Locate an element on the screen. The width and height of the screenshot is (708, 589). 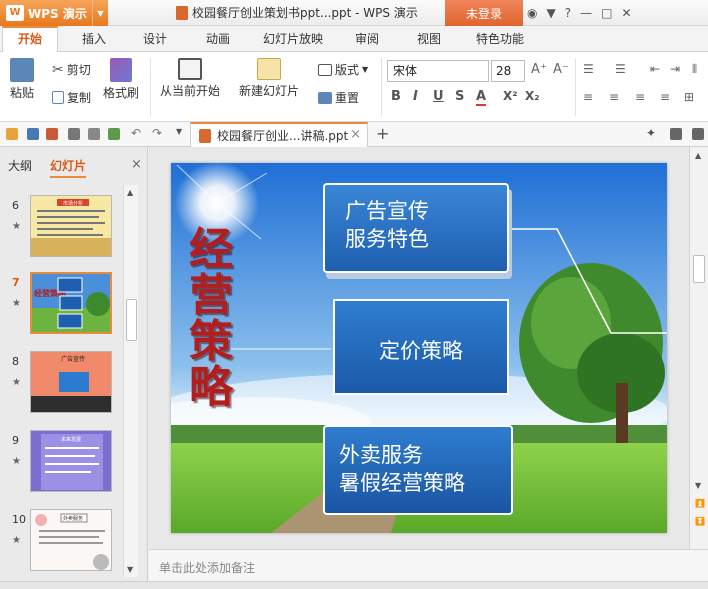
tab-review: 审阅 is located at coordinates (367, 39).